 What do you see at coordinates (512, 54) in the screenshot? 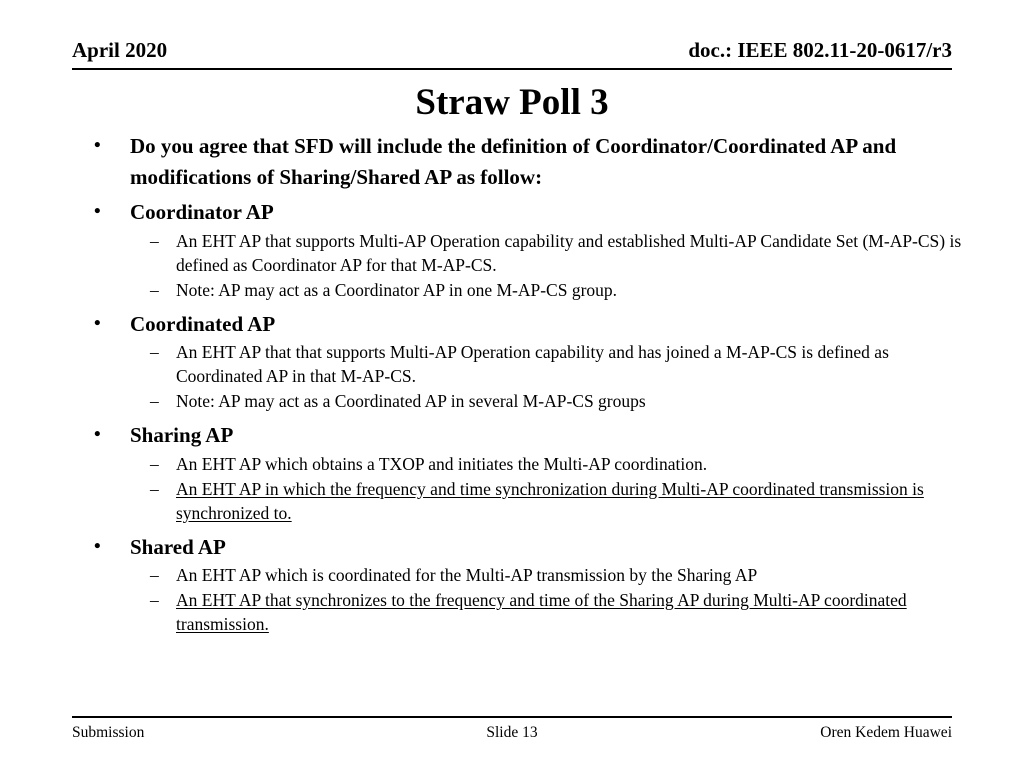
I see `slide-header: April 2020 doc.: IEEE 802.11-20-0617/r3` at bounding box center [512, 54].